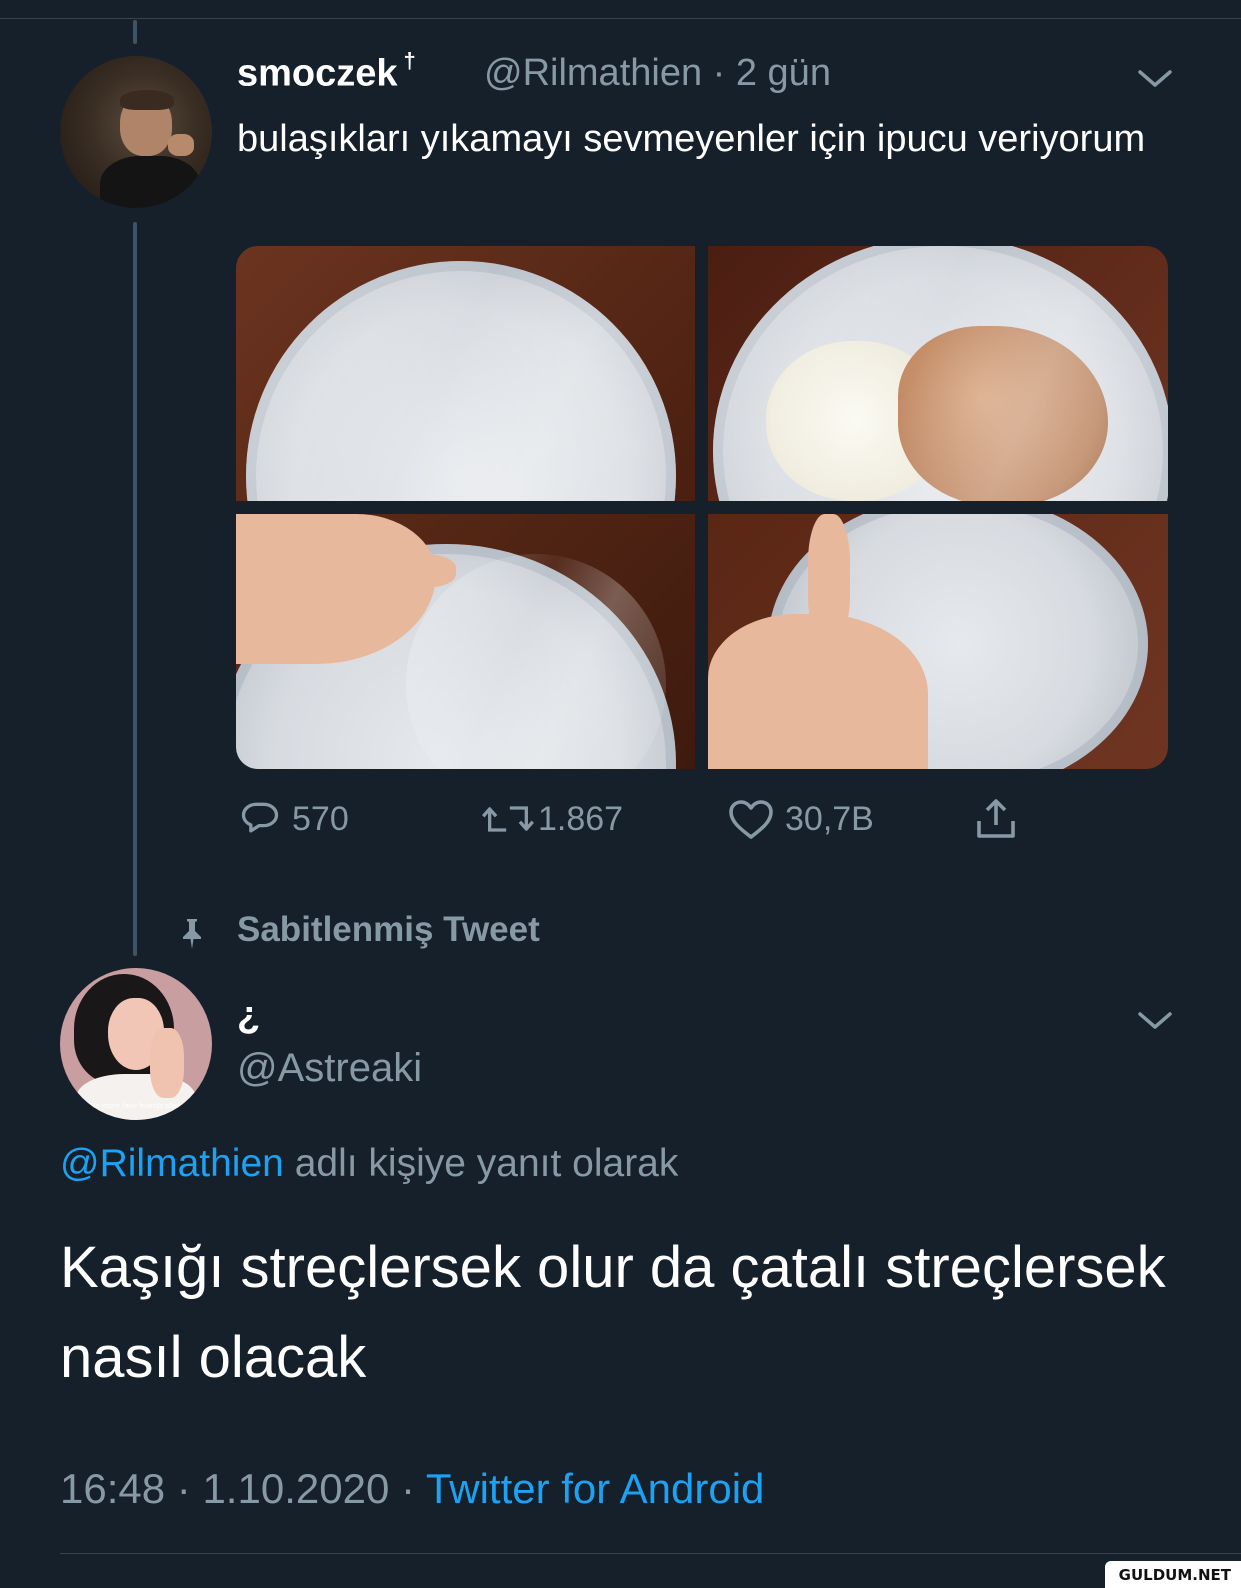 Image resolution: width=1241 pixels, height=1588 pixels. I want to click on tweet-meta: 16:48 · 1.10.2020 · Twitter for Android, so click(412, 1489).